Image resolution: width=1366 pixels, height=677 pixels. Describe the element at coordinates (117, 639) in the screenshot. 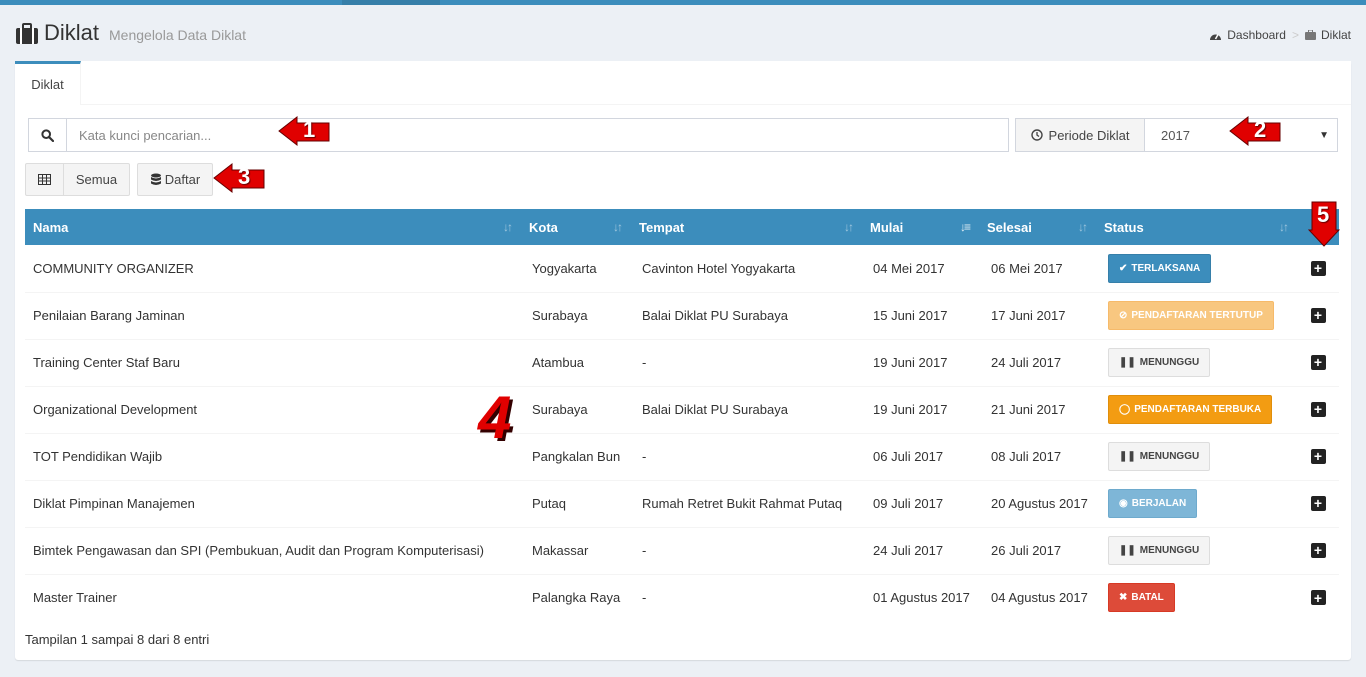

I see `table-info: Tampilan 1 sampai 8 dari 8 entri` at that location.